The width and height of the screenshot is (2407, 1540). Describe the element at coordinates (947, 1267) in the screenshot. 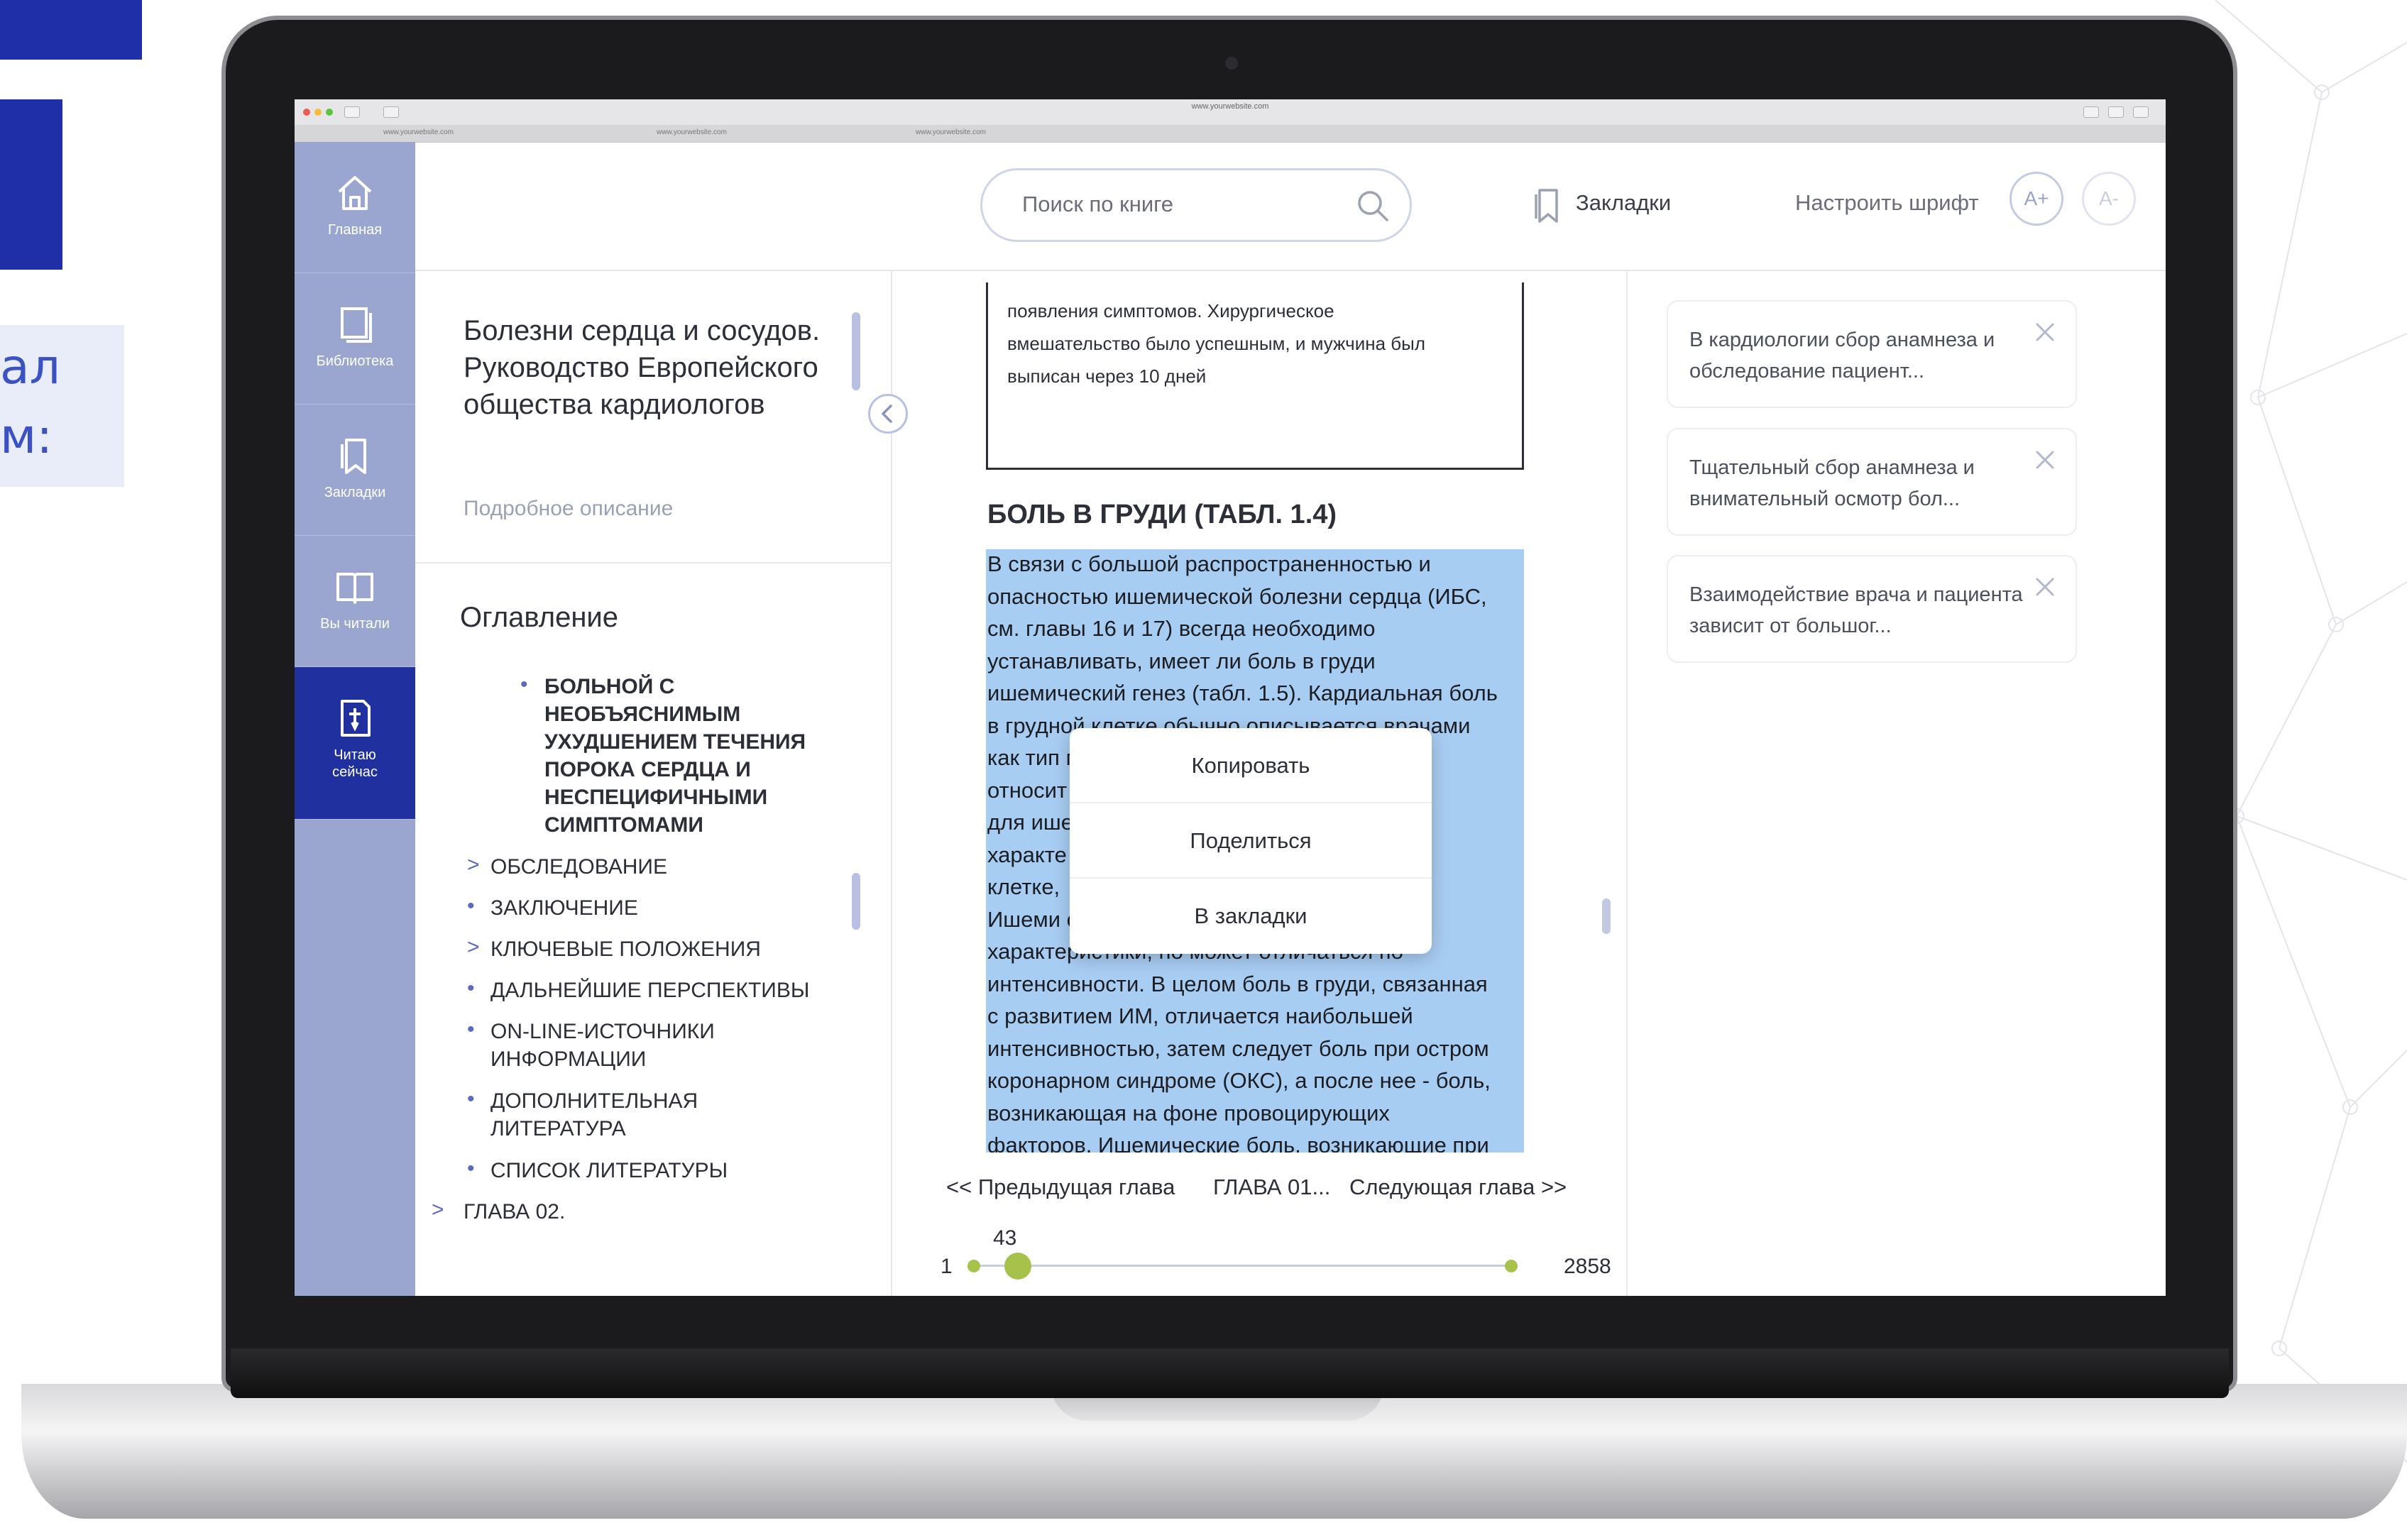

I see `first-page-number: 1` at that location.